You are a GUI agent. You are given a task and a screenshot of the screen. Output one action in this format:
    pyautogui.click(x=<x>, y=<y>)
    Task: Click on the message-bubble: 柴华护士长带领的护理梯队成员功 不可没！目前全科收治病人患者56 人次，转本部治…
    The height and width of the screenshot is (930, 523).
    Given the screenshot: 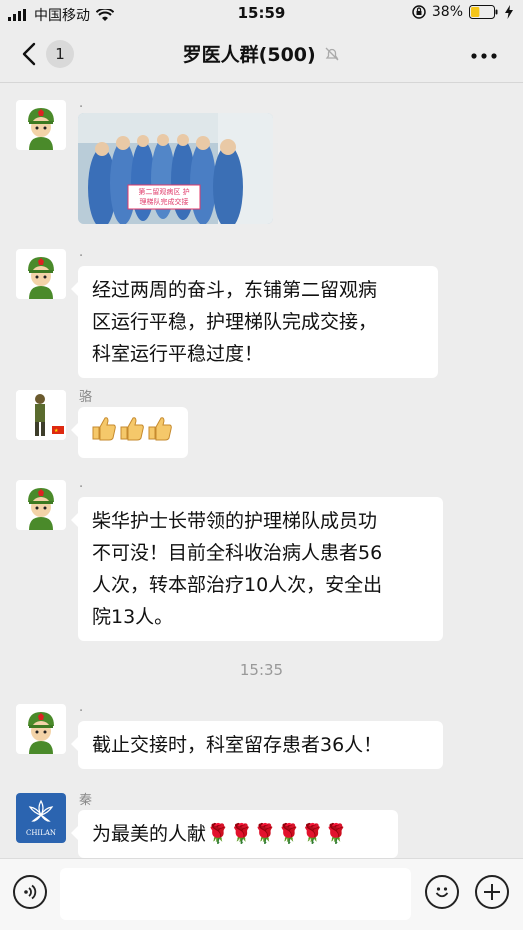 What is the action you would take?
    pyautogui.click(x=257, y=569)
    